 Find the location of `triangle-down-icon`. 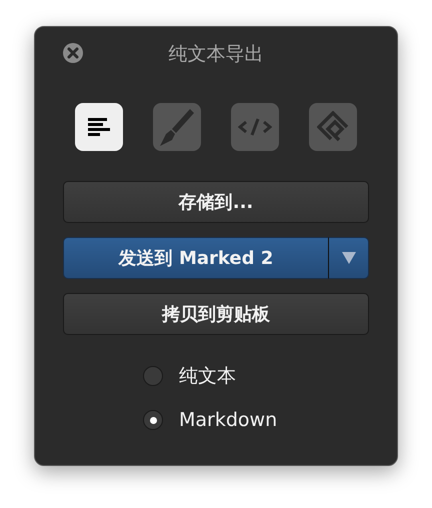

triangle-down-icon is located at coordinates (349, 258).